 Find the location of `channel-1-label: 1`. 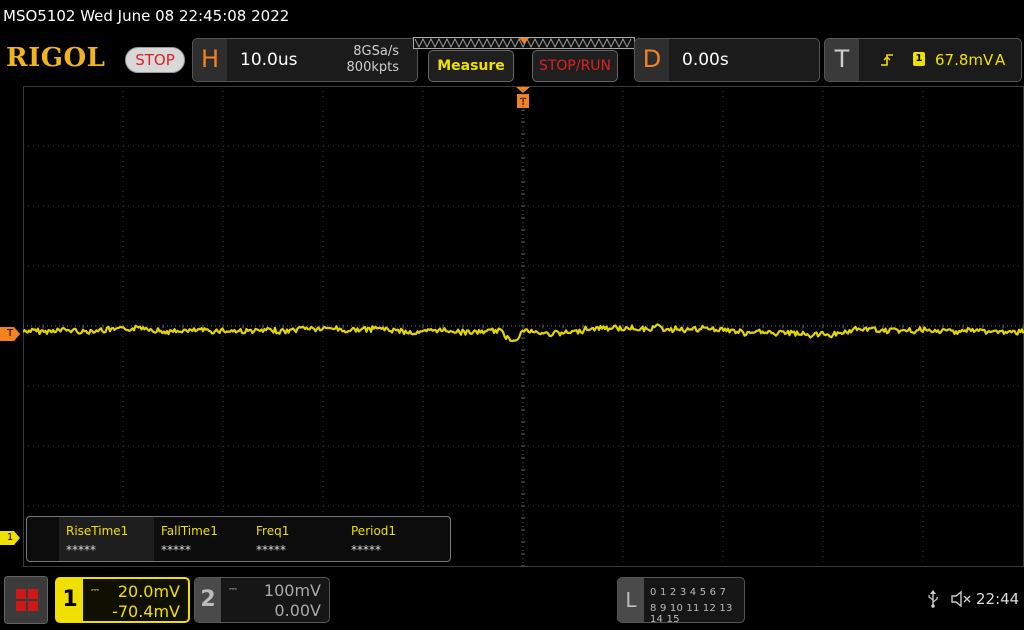

channel-1-label: 1 is located at coordinates (70, 600).